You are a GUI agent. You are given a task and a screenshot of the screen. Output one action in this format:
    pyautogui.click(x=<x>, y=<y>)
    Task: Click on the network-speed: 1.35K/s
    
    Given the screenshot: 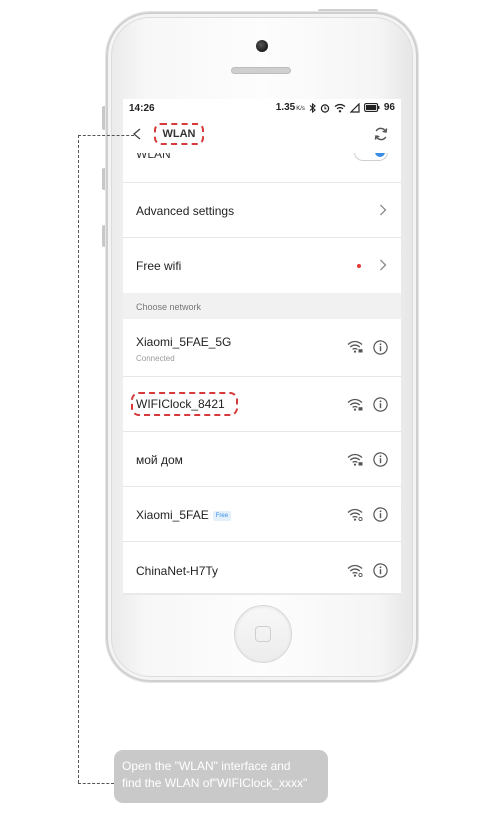 What is the action you would take?
    pyautogui.click(x=290, y=107)
    